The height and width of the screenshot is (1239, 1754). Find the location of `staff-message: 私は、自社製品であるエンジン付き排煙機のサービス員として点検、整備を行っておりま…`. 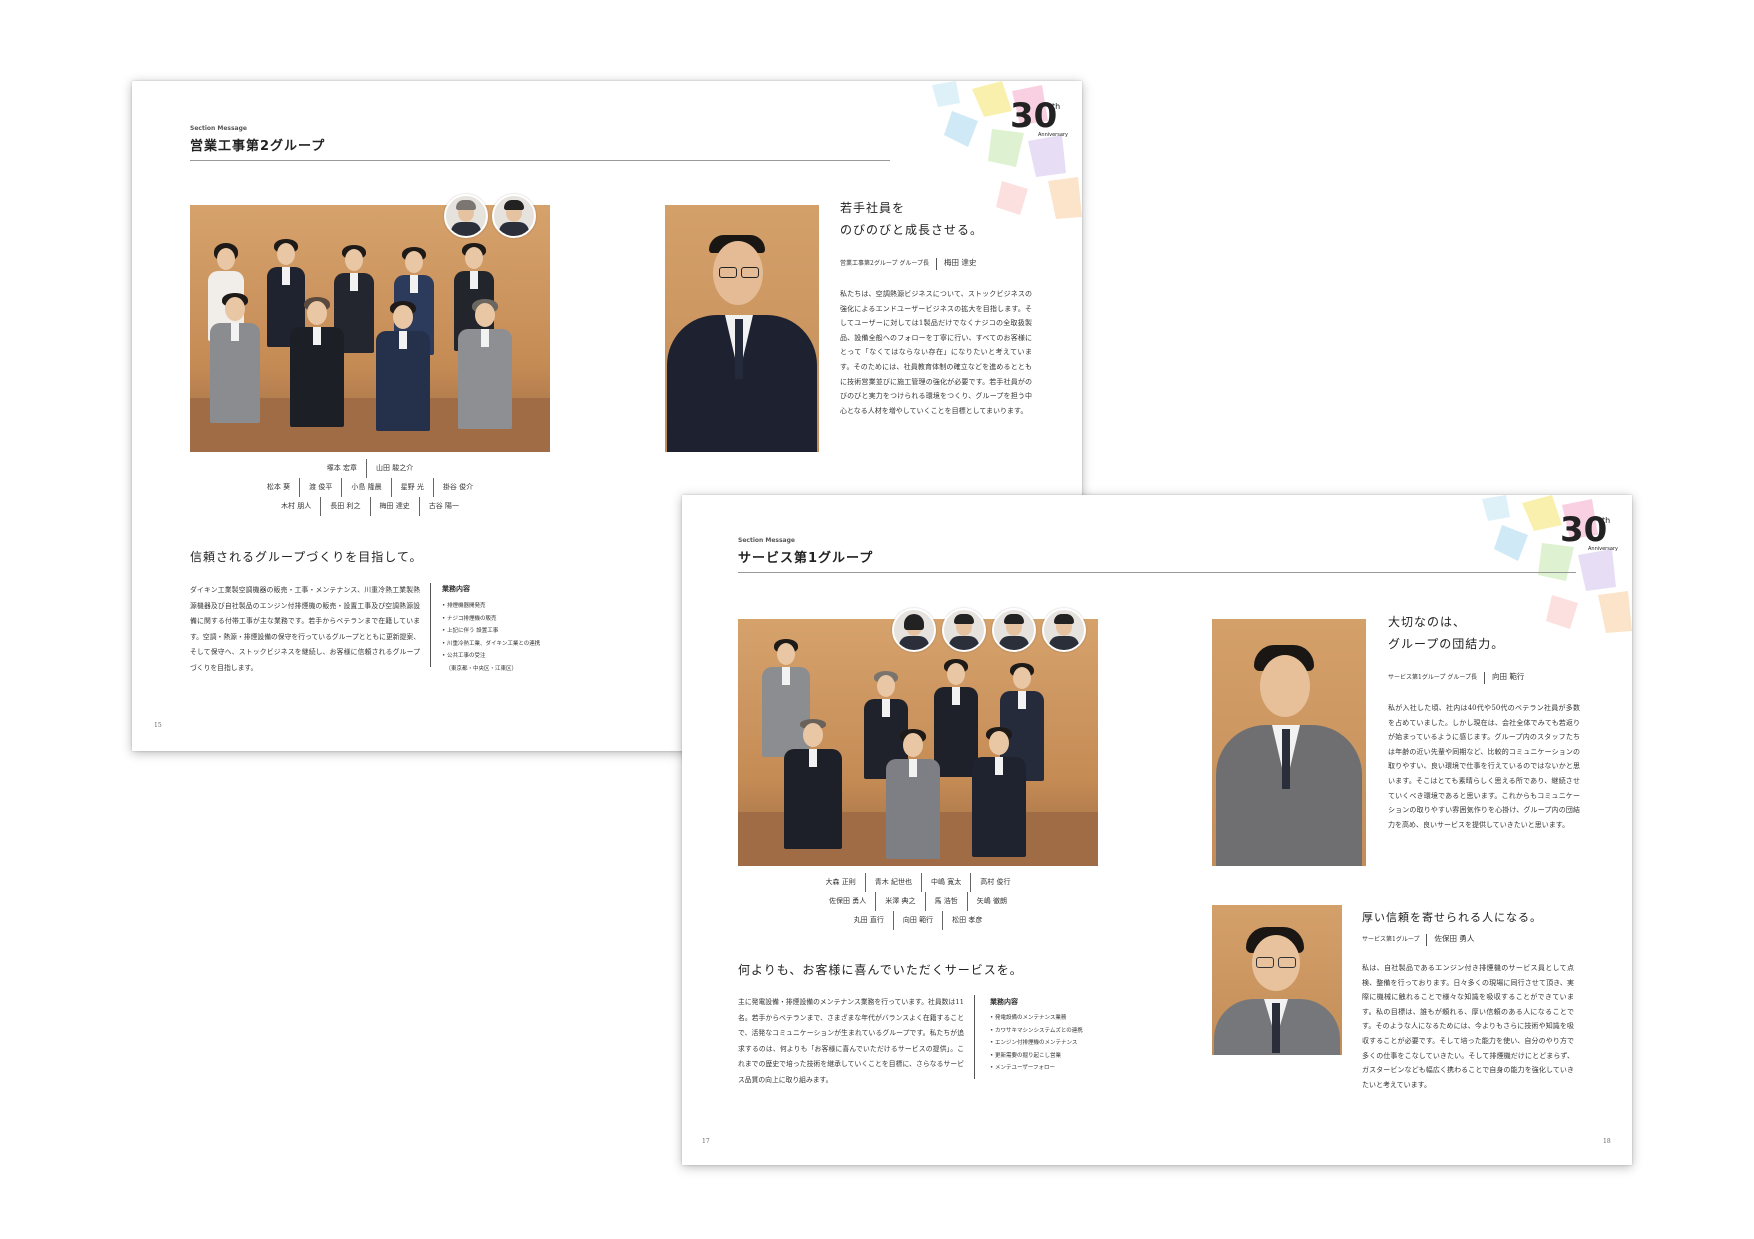

staff-message: 私は、自社製品であるエンジン付き排煙機のサービス員として点検、整備を行っておりま… is located at coordinates (1468, 1026).